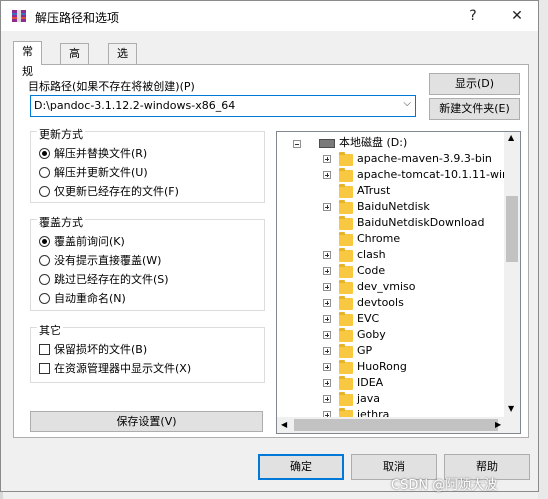 The height and width of the screenshot is (499, 548). What do you see at coordinates (420, 223) in the screenshot?
I see `tree-folder-item: BaiduNetdiskDownload` at bounding box center [420, 223].